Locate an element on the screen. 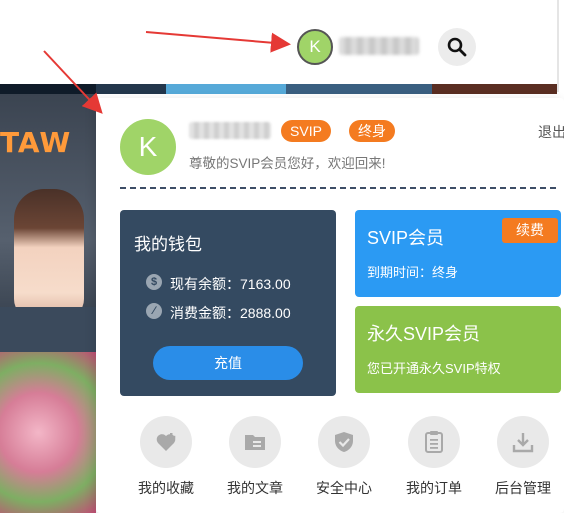 The width and height of the screenshot is (564, 513). background-banner-image: TAW is located at coordinates (48, 303).